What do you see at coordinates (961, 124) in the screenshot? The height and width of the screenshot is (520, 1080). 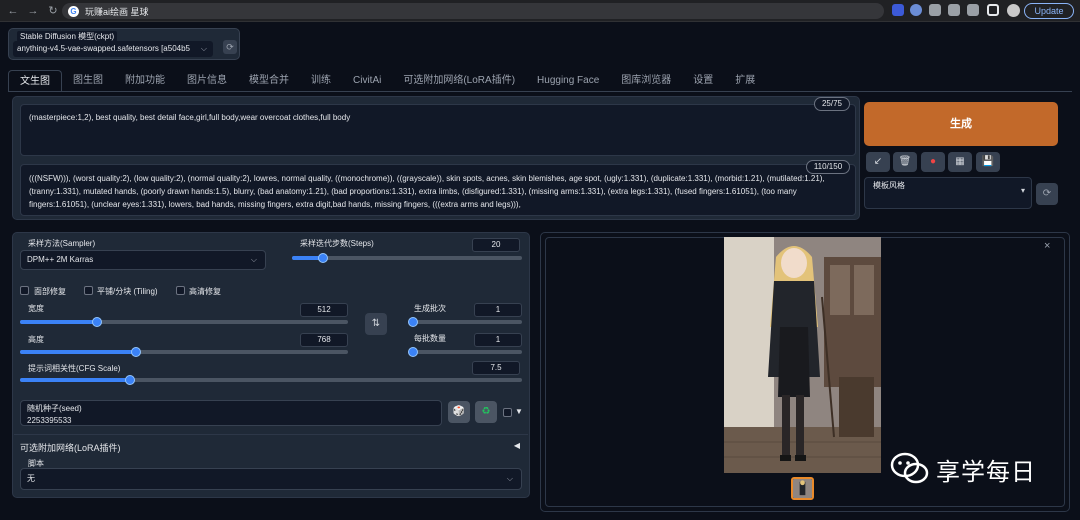 I see `generate-button: 生成` at bounding box center [961, 124].